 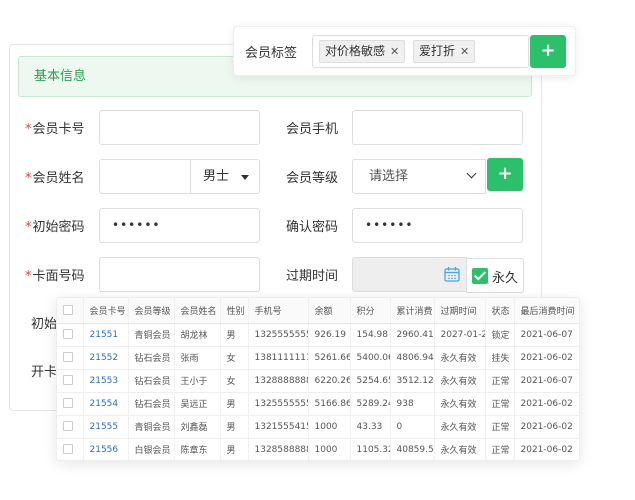 I want to click on column-header: 过期时间, so click(x=460, y=311).